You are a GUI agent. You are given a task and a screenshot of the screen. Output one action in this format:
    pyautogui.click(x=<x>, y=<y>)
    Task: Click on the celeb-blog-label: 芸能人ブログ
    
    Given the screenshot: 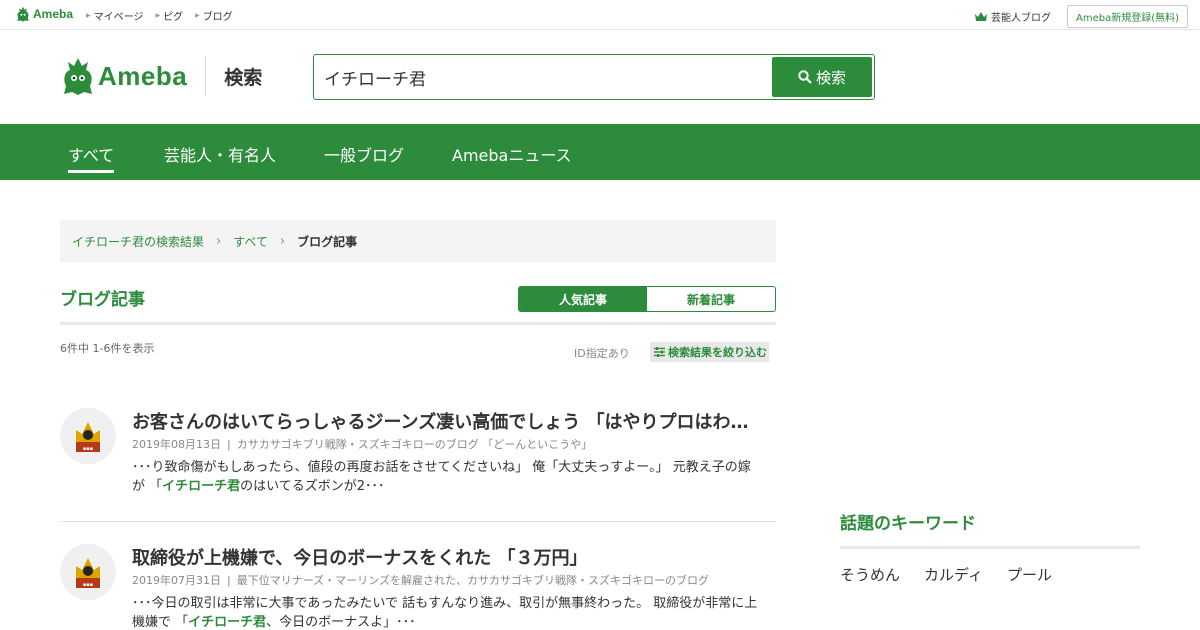 What is the action you would take?
    pyautogui.click(x=1020, y=18)
    